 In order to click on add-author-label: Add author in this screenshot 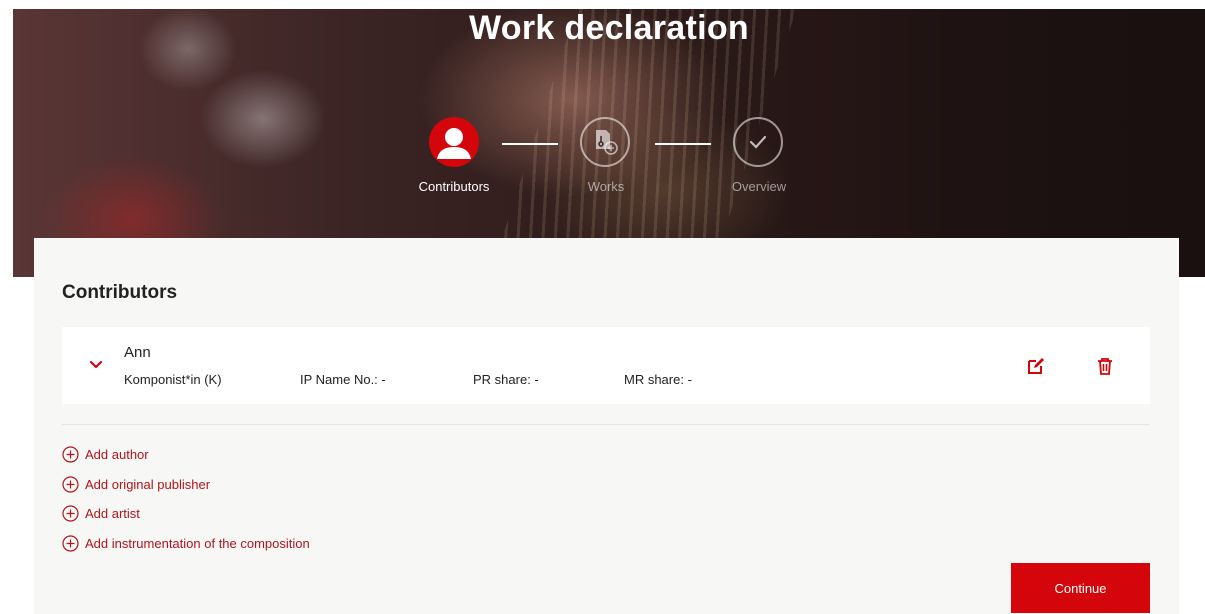, I will do `click(117, 454)`.